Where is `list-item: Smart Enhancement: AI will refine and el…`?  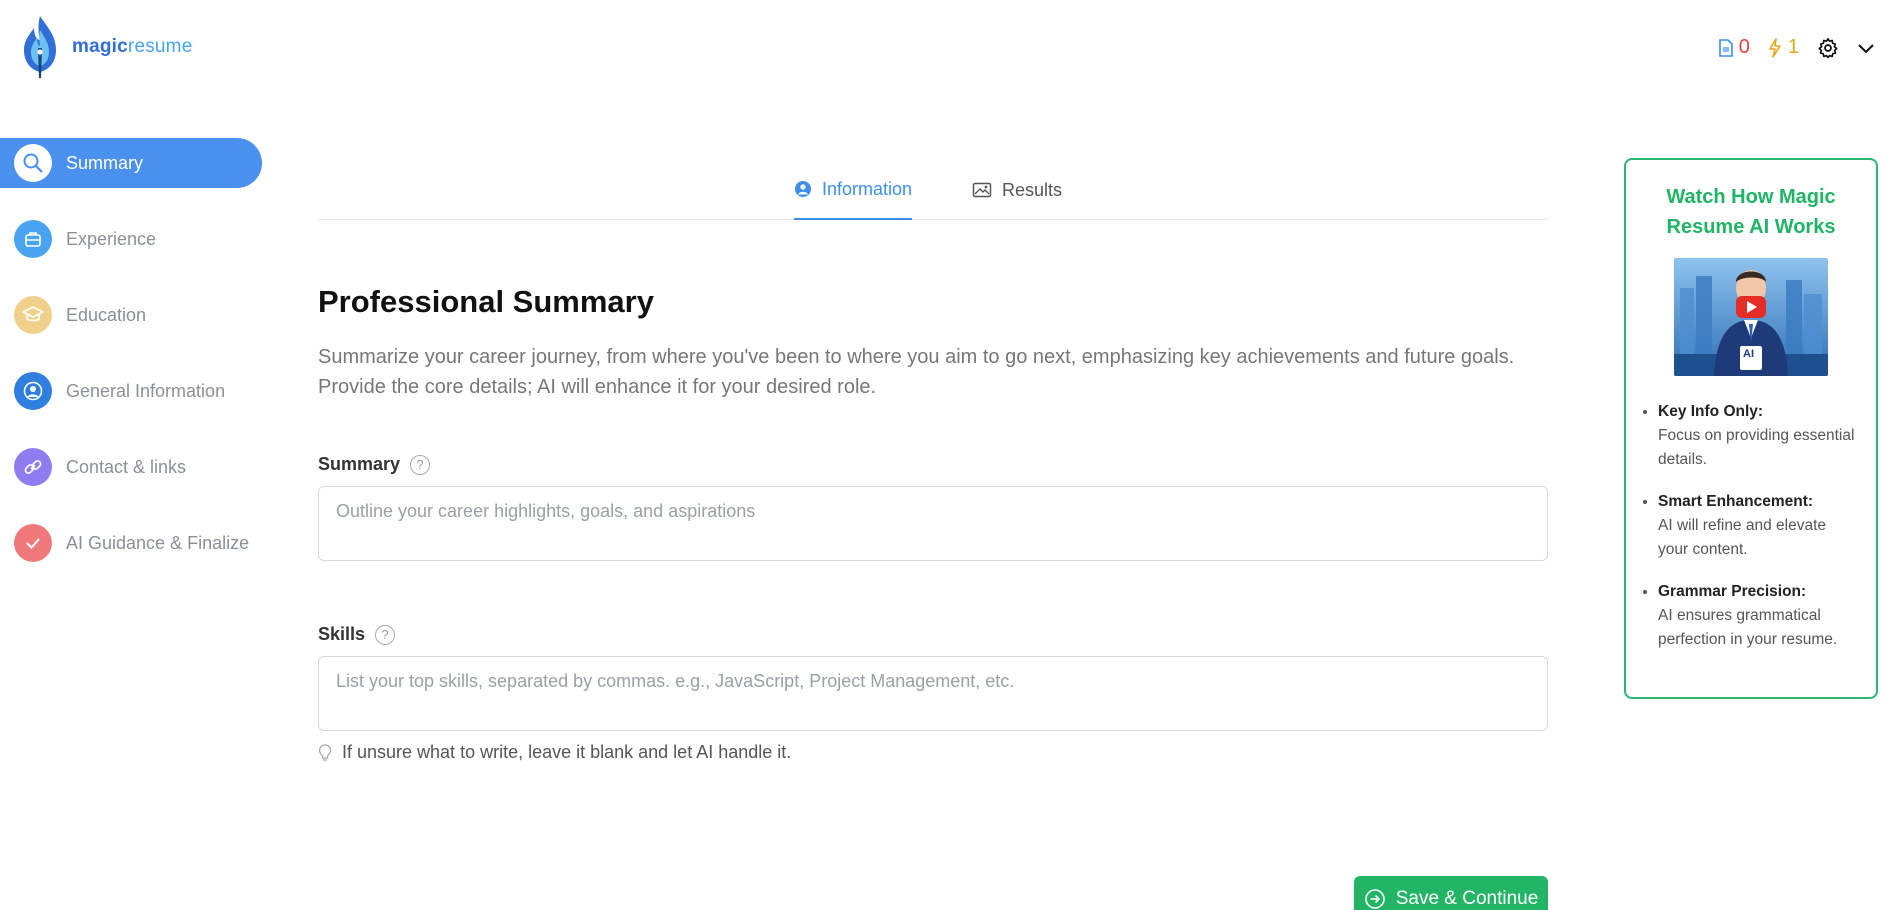
list-item: Smart Enhancement: AI will refine and el… is located at coordinates (1759, 526).